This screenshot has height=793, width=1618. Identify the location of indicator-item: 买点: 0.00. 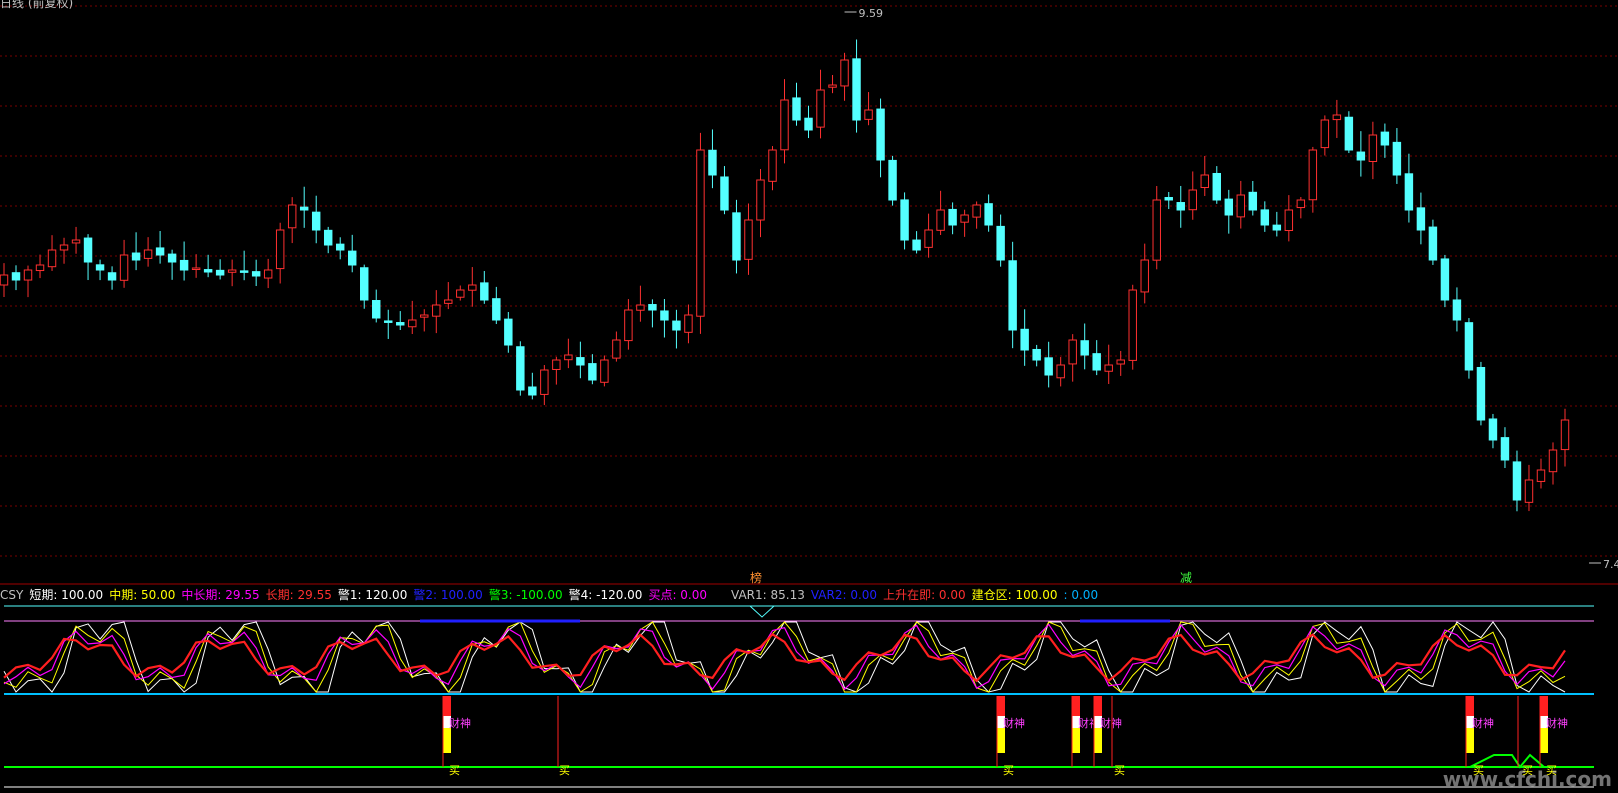
(678, 595).